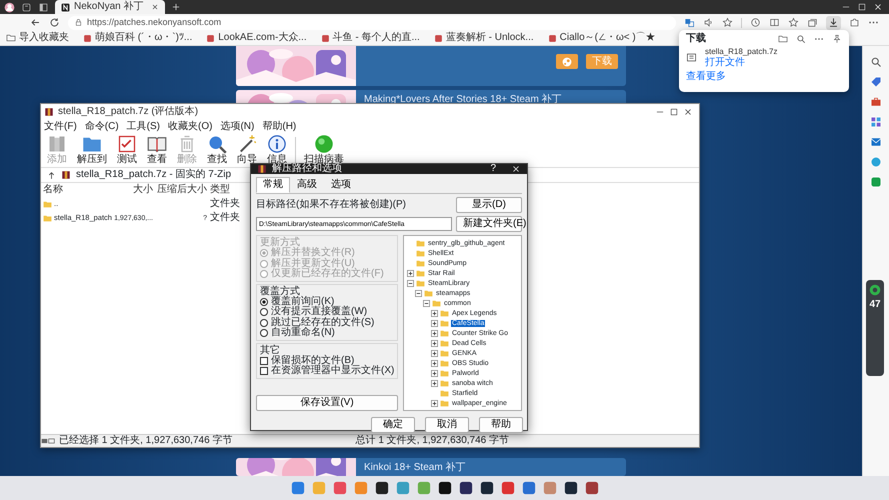  Describe the element at coordinates (280, 291) in the screenshot. I see `group-title: 覆盖方式` at that location.